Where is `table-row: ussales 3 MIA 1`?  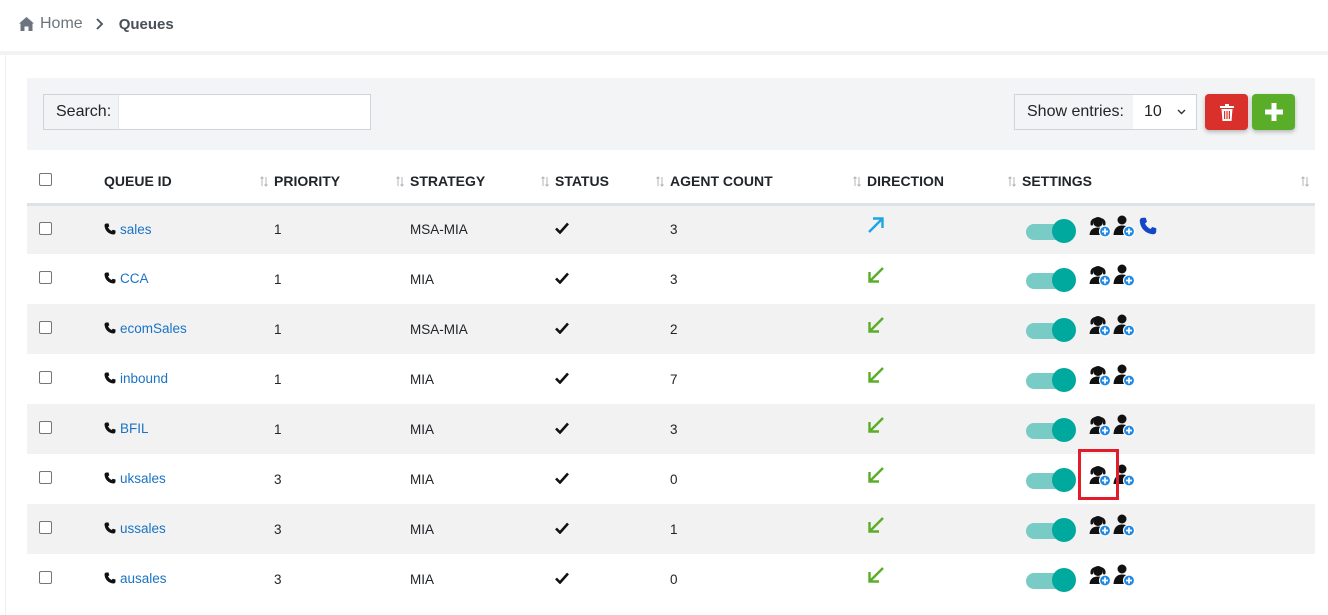 table-row: ussales 3 MIA 1 is located at coordinates (671, 529).